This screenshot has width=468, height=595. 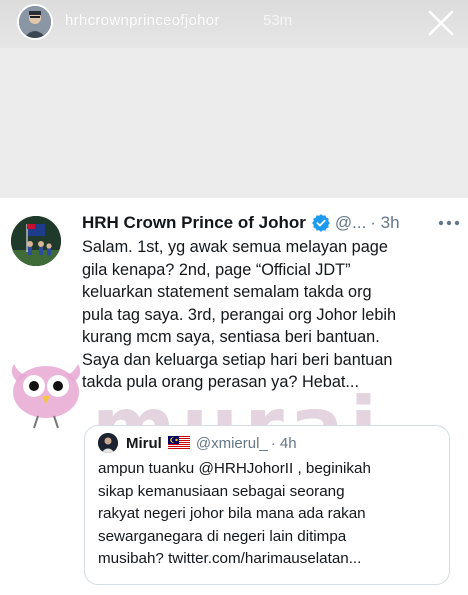 What do you see at coordinates (284, 443) in the screenshot?
I see `quoted-tweet-timestamp: · 4h` at bounding box center [284, 443].